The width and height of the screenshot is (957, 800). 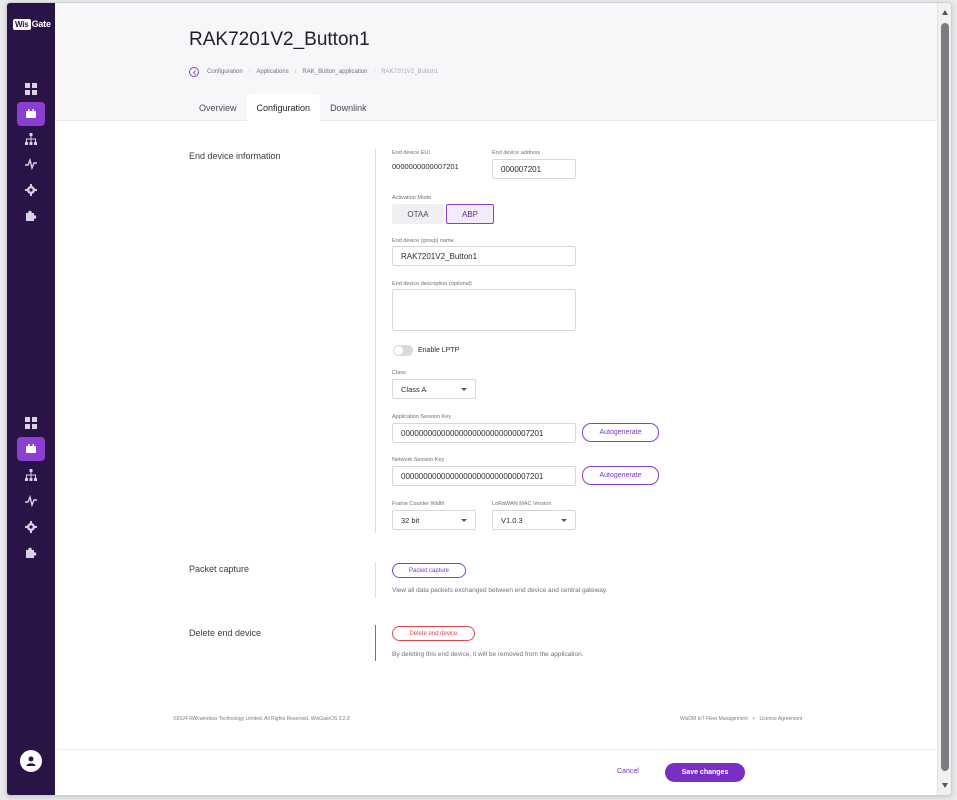 I want to click on scroll-thumb, so click(x=945, y=397).